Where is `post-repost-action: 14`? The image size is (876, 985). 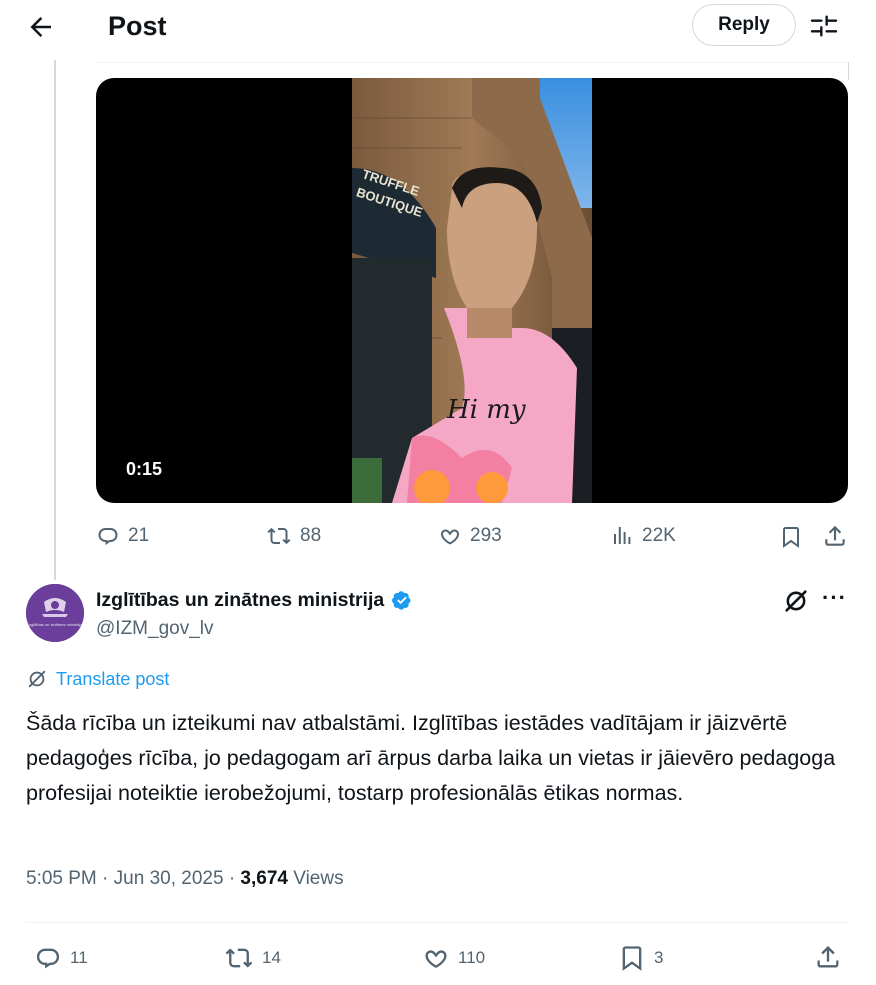 post-repost-action: 14 is located at coordinates (252, 958).